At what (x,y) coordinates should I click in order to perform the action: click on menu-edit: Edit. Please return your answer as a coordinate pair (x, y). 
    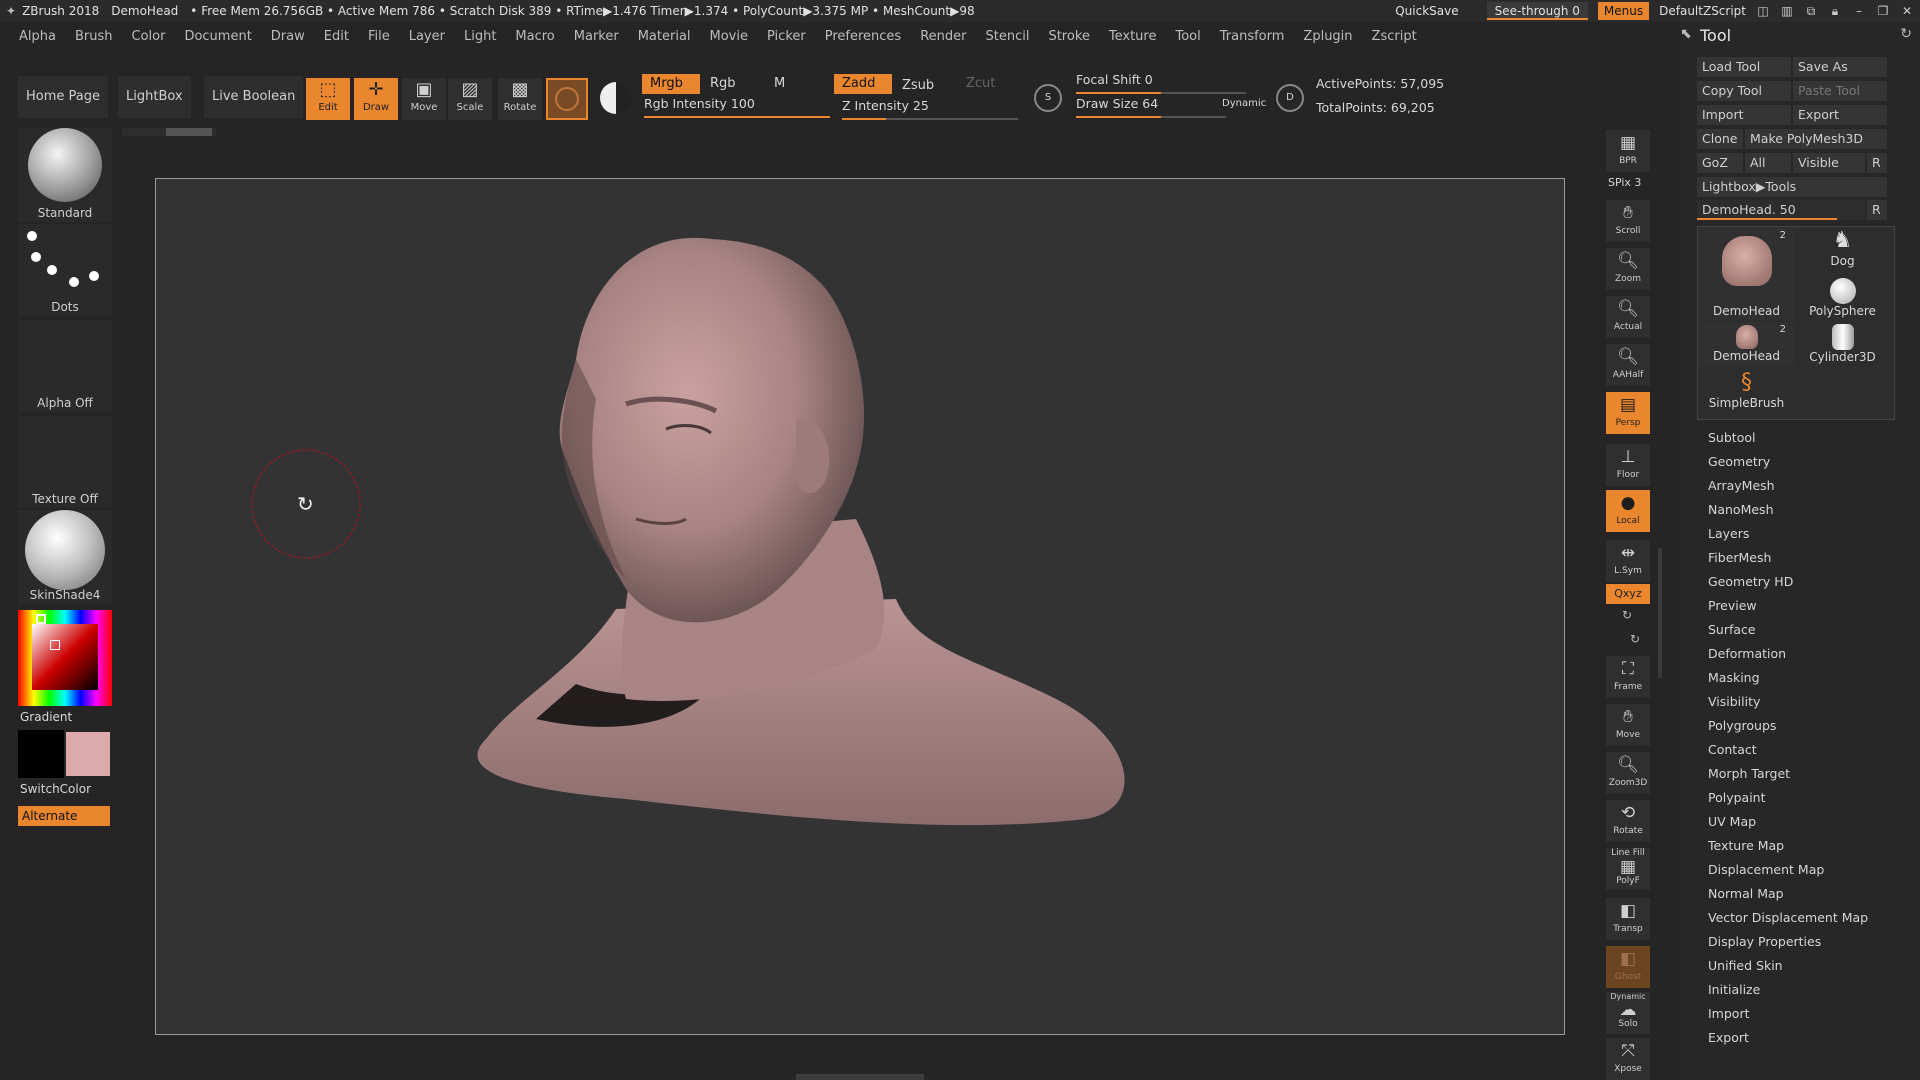
    Looking at the image, I should click on (336, 36).